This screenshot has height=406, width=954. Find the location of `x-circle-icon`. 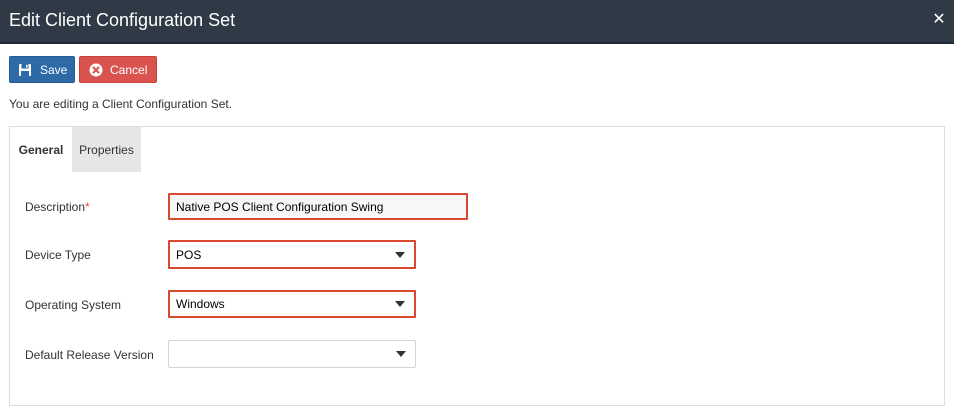

x-circle-icon is located at coordinates (96, 70).